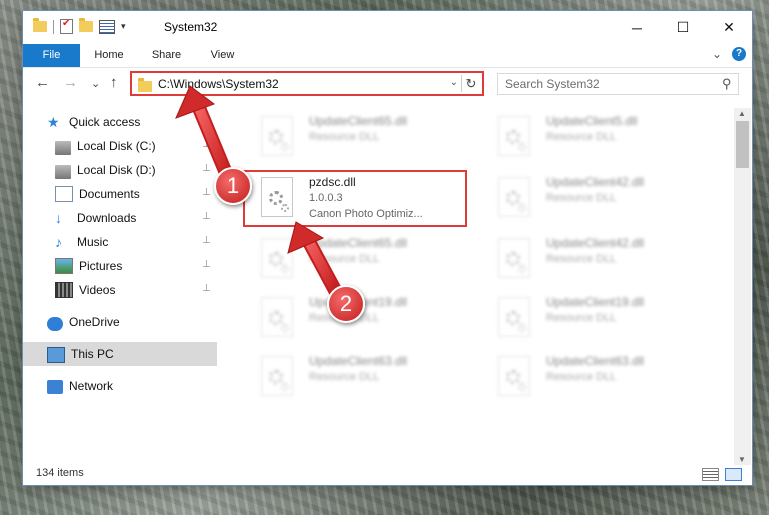 This screenshot has width=769, height=515. What do you see at coordinates (346, 304) in the screenshot?
I see `step-2-callout: 2` at bounding box center [346, 304].